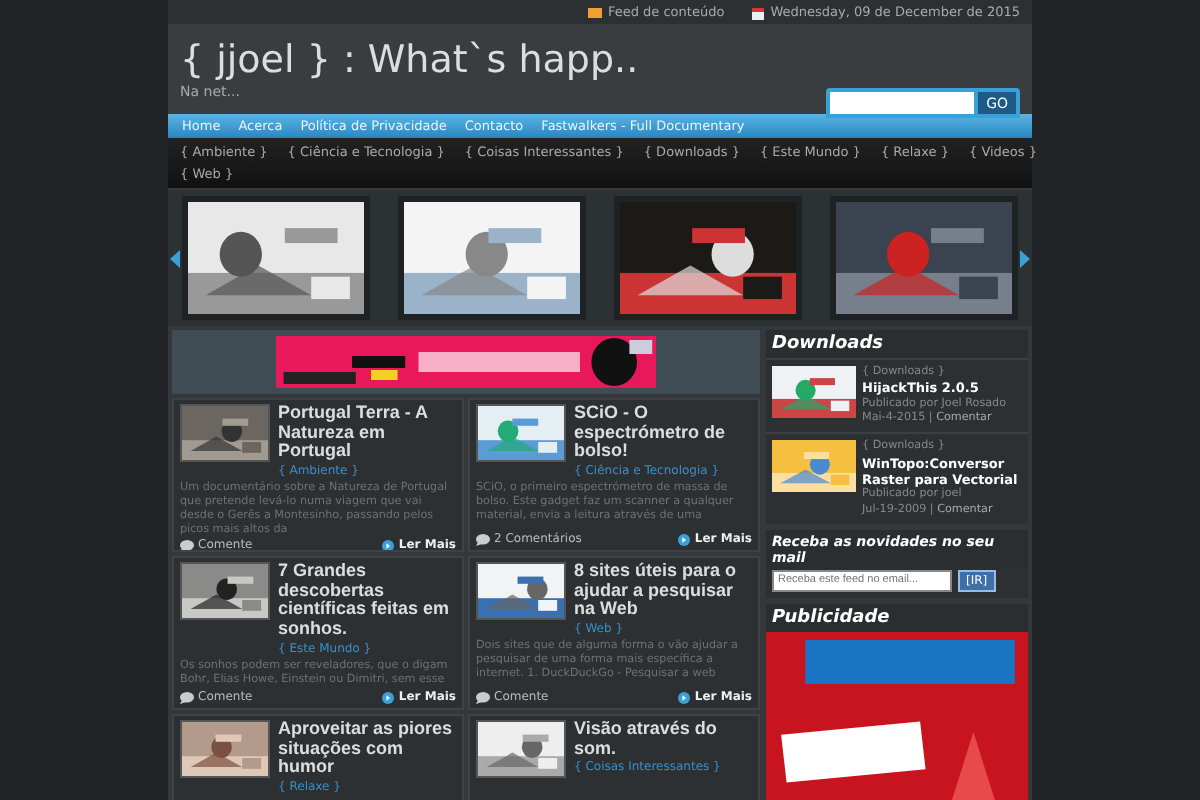 This screenshot has height=800, width=1200. I want to click on calendar-icon, so click(758, 12).